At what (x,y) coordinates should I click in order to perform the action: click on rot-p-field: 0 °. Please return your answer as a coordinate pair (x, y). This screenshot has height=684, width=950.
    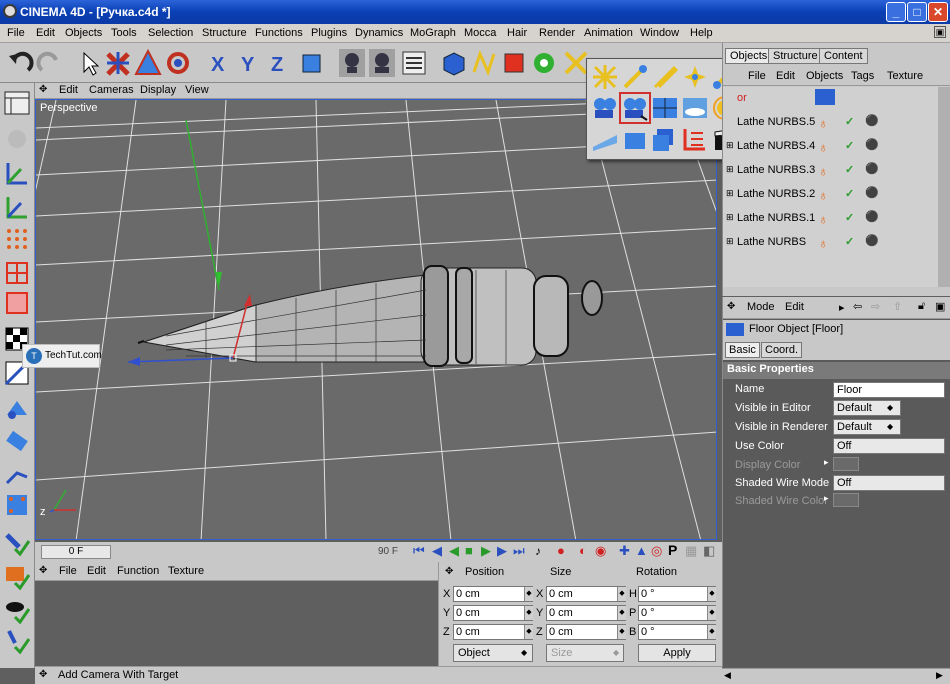
    Looking at the image, I should click on (677, 613).